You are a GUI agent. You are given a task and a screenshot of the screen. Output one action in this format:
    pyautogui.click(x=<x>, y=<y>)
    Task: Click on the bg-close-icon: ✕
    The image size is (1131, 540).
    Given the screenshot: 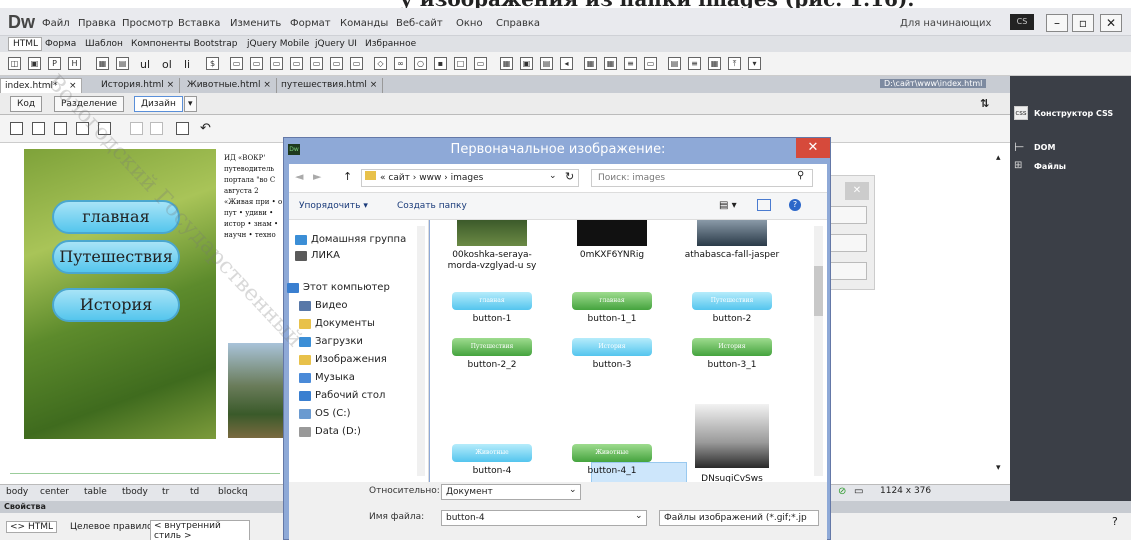 What is the action you would take?
    pyautogui.click(x=857, y=191)
    